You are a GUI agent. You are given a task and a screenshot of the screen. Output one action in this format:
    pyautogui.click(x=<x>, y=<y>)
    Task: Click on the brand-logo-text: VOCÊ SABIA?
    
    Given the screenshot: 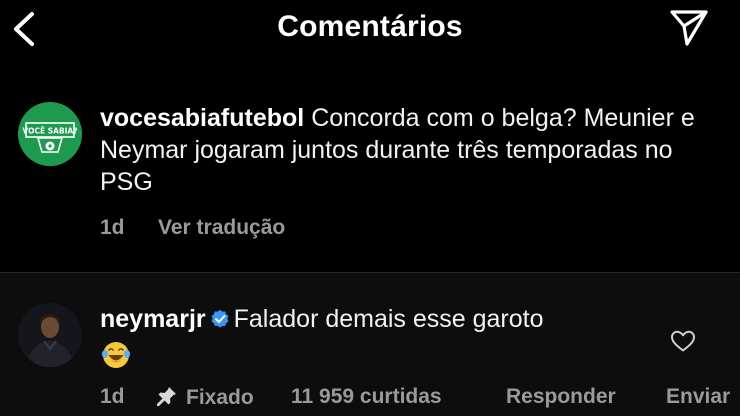 What is the action you would take?
    pyautogui.click(x=49, y=131)
    